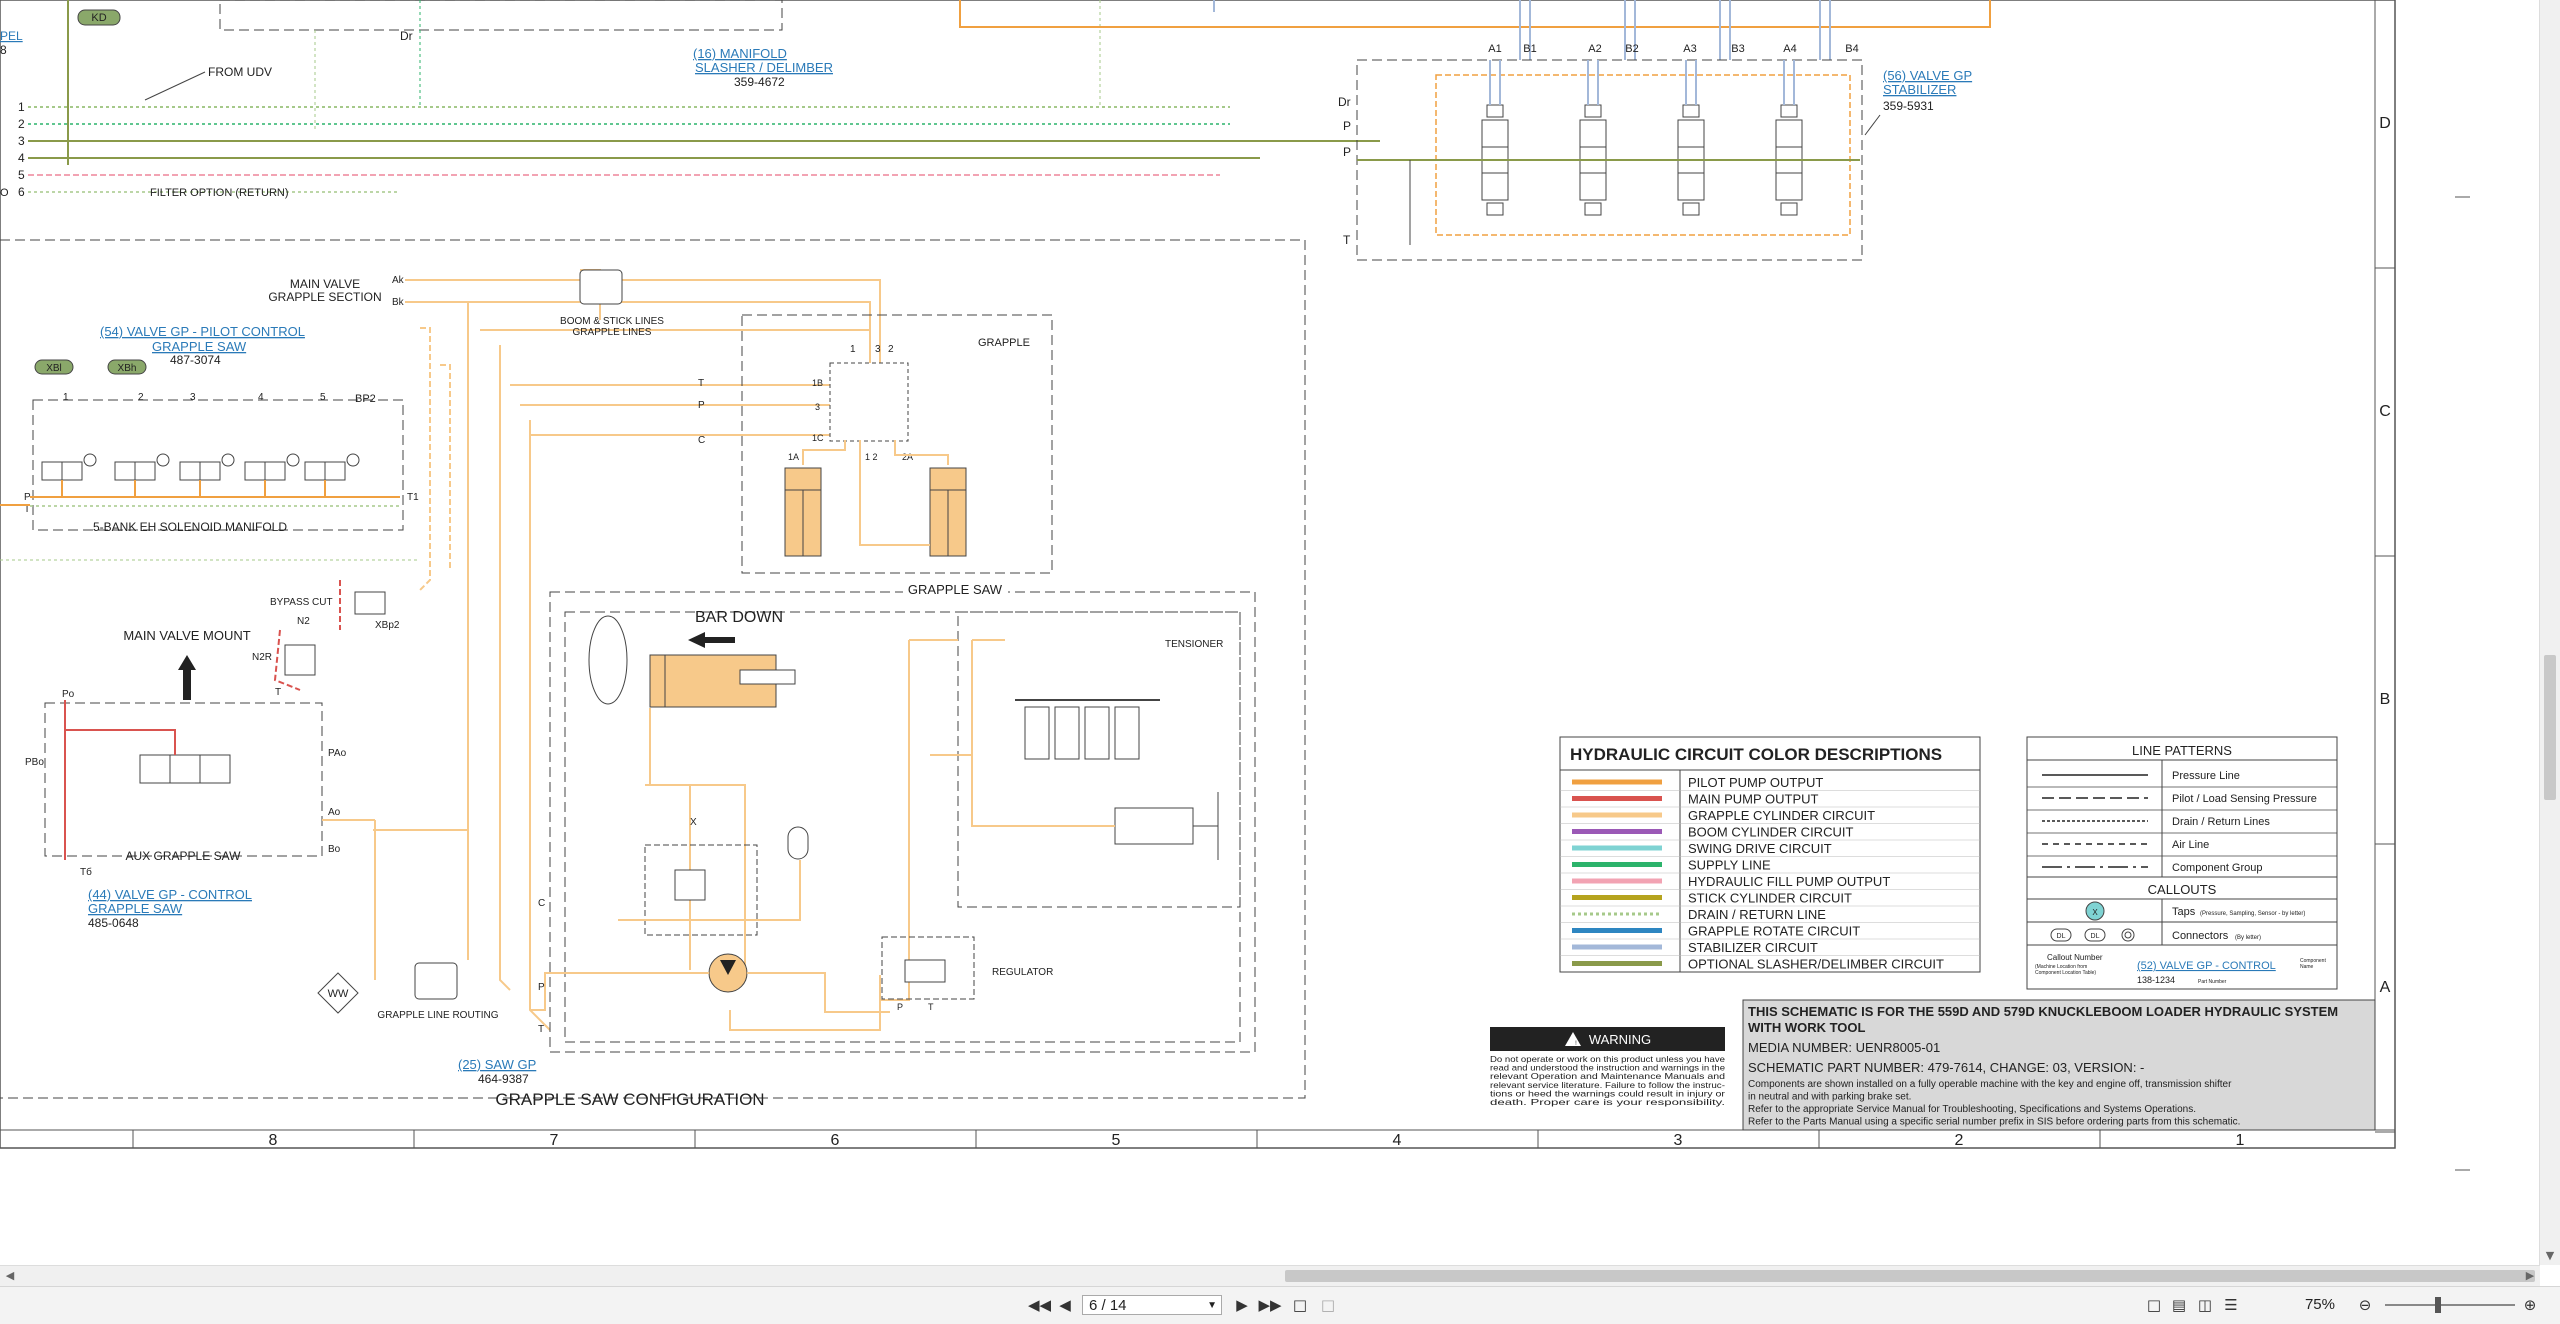 Image resolution: width=2560 pixels, height=1324 pixels. Describe the element at coordinates (497, 1064) in the screenshot. I see `saw-link: (25) SAW GP` at that location.